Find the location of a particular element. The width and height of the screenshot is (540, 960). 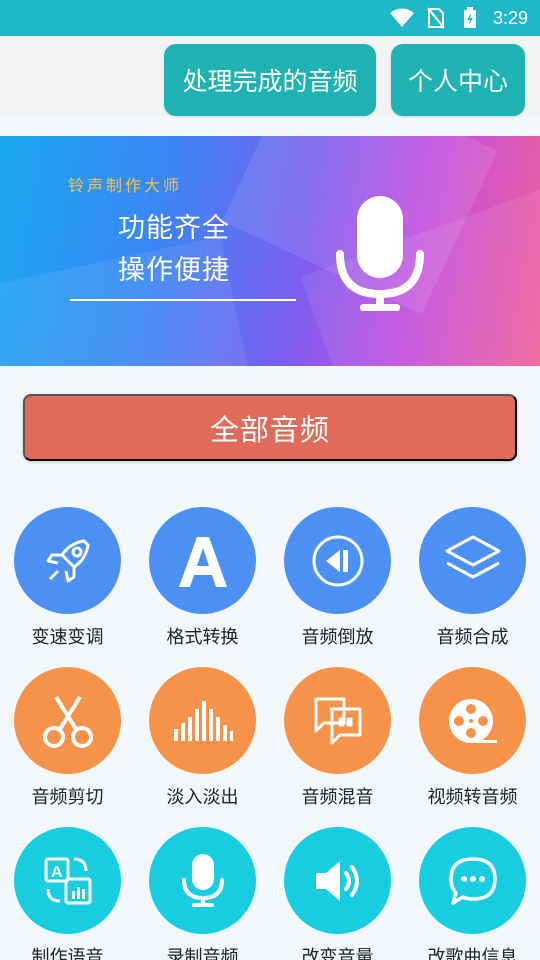

tool-video-to-audio: 视频转音频 is located at coordinates (472, 747).